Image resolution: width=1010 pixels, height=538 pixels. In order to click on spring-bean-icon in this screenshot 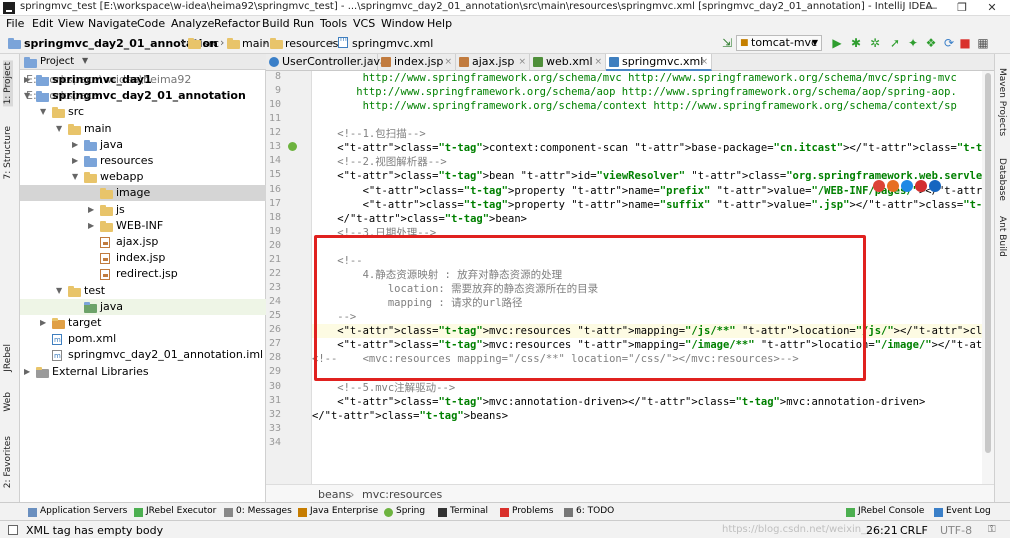, I will do `click(292, 146)`.